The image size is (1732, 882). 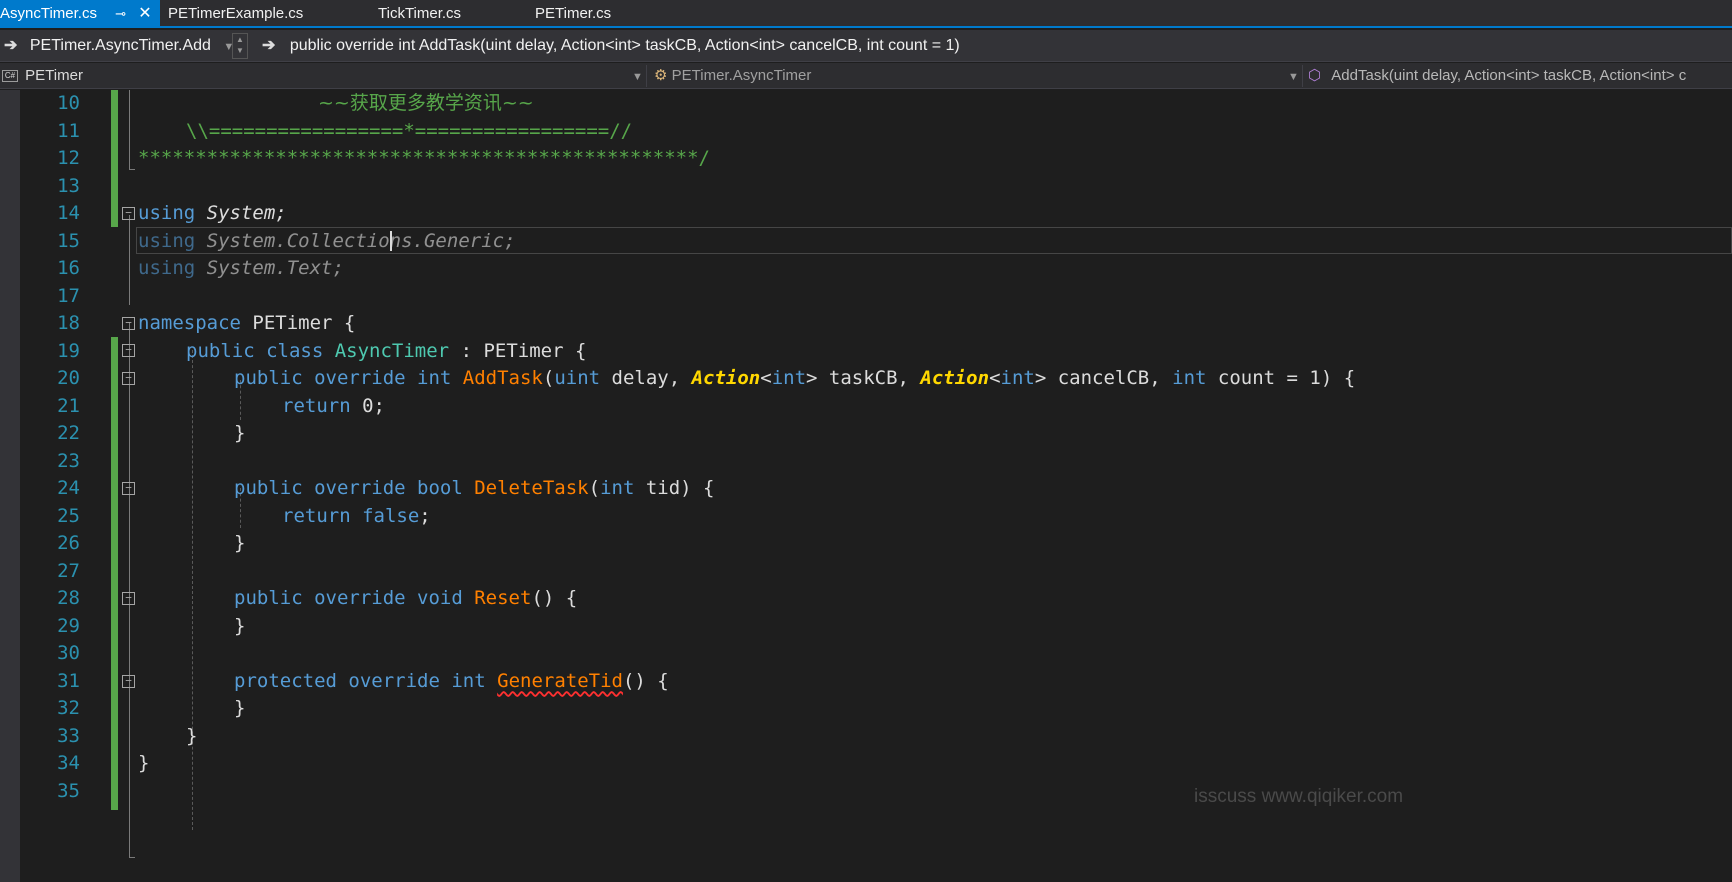 I want to click on line-number: 29, so click(x=68, y=625).